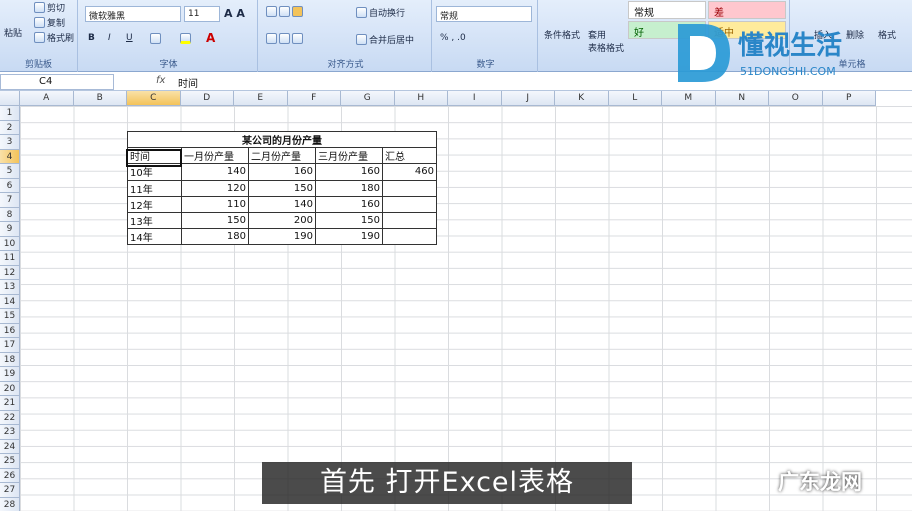  What do you see at coordinates (10, 432) in the screenshot?
I see `row-header-23: 23` at bounding box center [10, 432].